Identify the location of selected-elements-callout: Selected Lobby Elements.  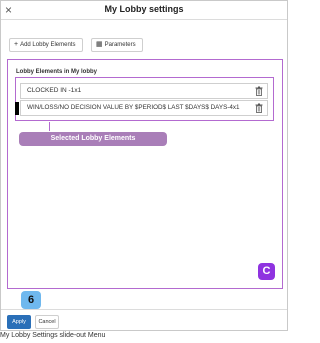
(93, 139).